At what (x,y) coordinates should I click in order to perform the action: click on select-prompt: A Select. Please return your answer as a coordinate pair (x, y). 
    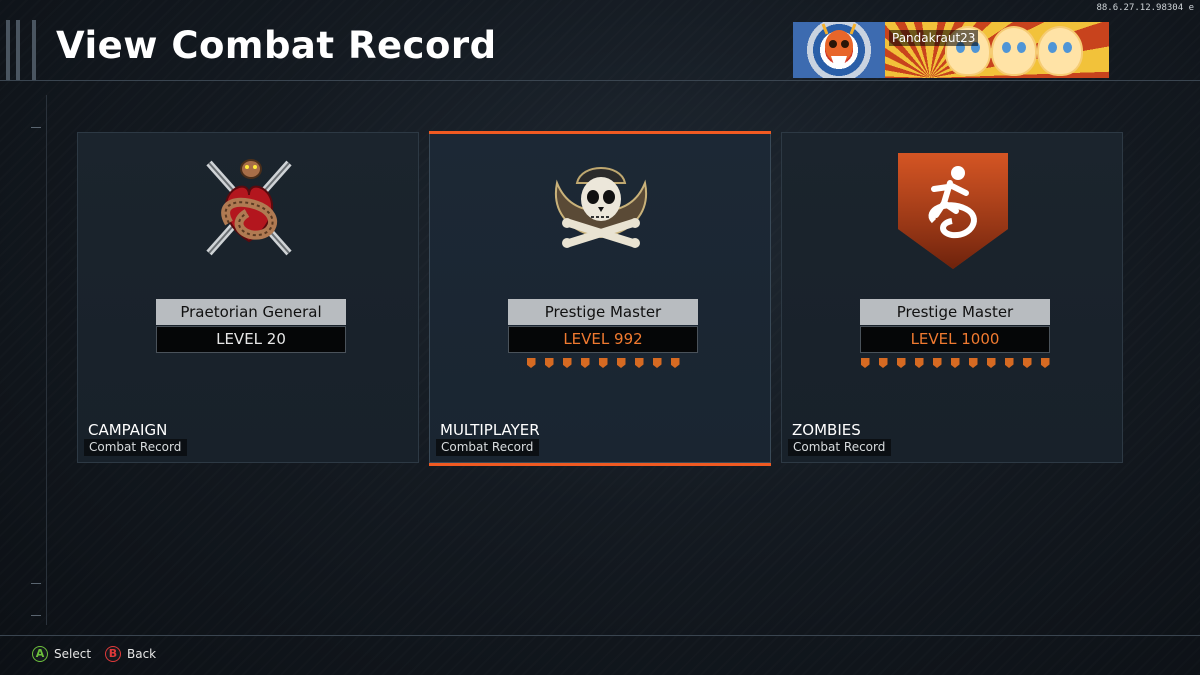
    Looking at the image, I should click on (61, 654).